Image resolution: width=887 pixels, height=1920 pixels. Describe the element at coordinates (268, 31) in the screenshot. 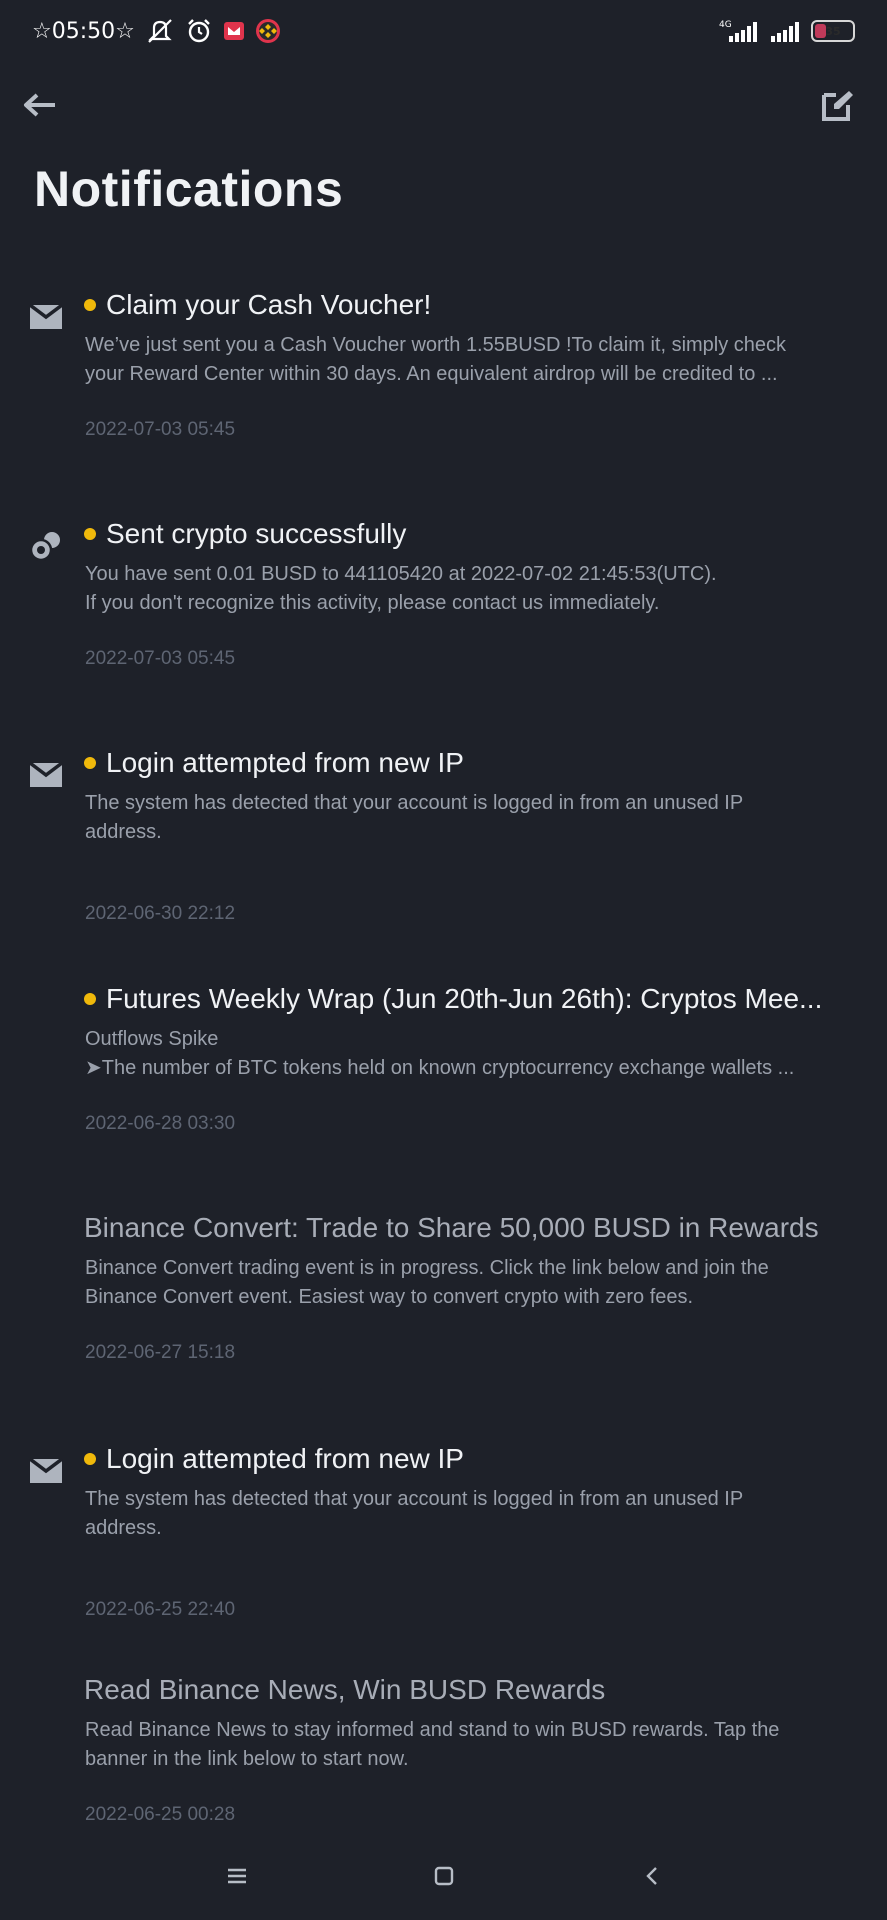

I see `binance-app-icon` at that location.